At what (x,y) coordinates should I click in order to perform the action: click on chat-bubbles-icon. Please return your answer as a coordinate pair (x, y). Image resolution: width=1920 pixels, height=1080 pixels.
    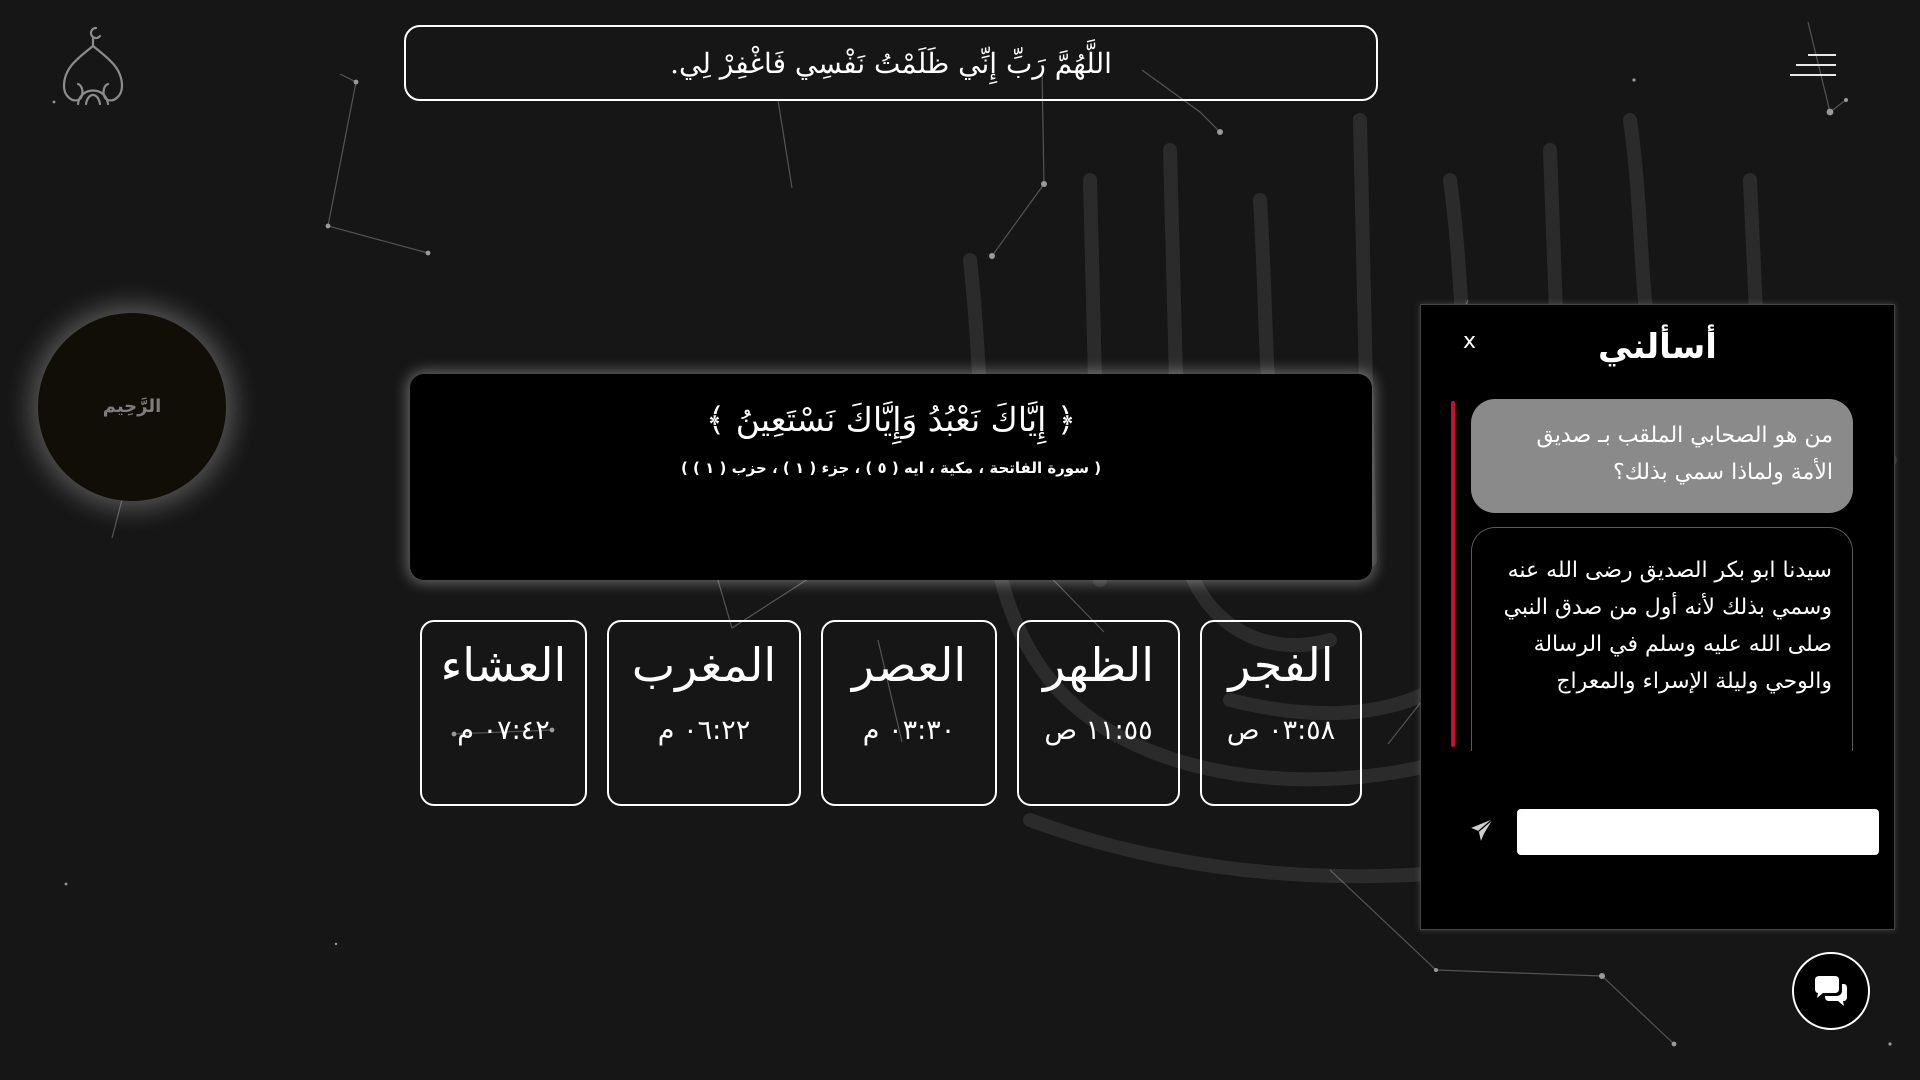
    Looking at the image, I should click on (1831, 991).